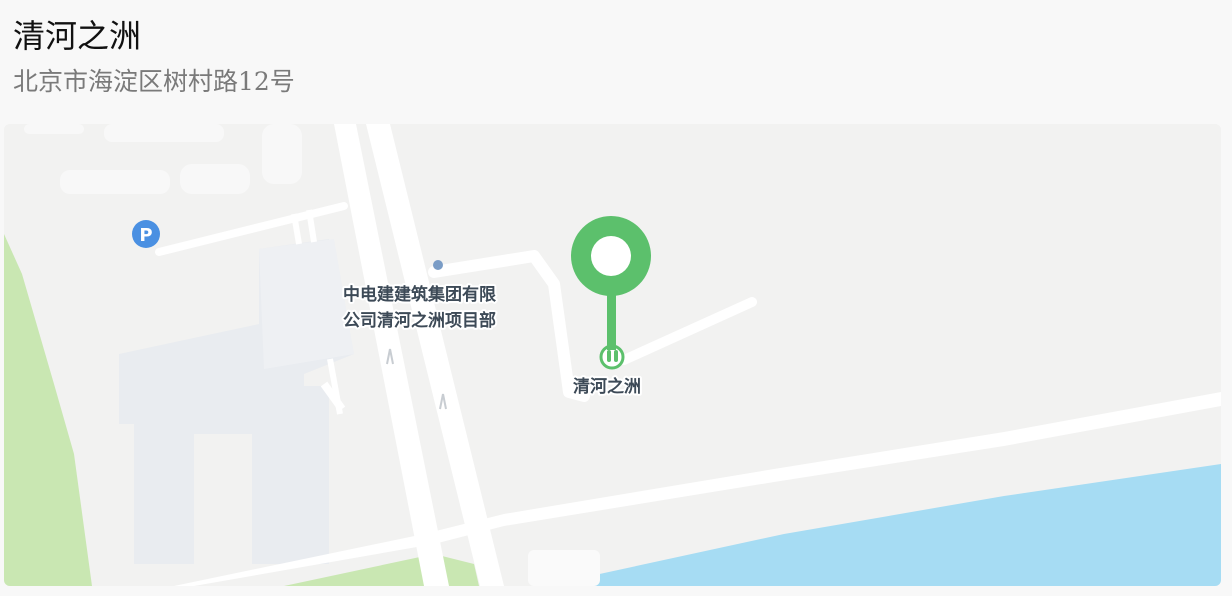 Image resolution: width=1232 pixels, height=596 pixels. I want to click on svg-text: P, so click(145, 235).